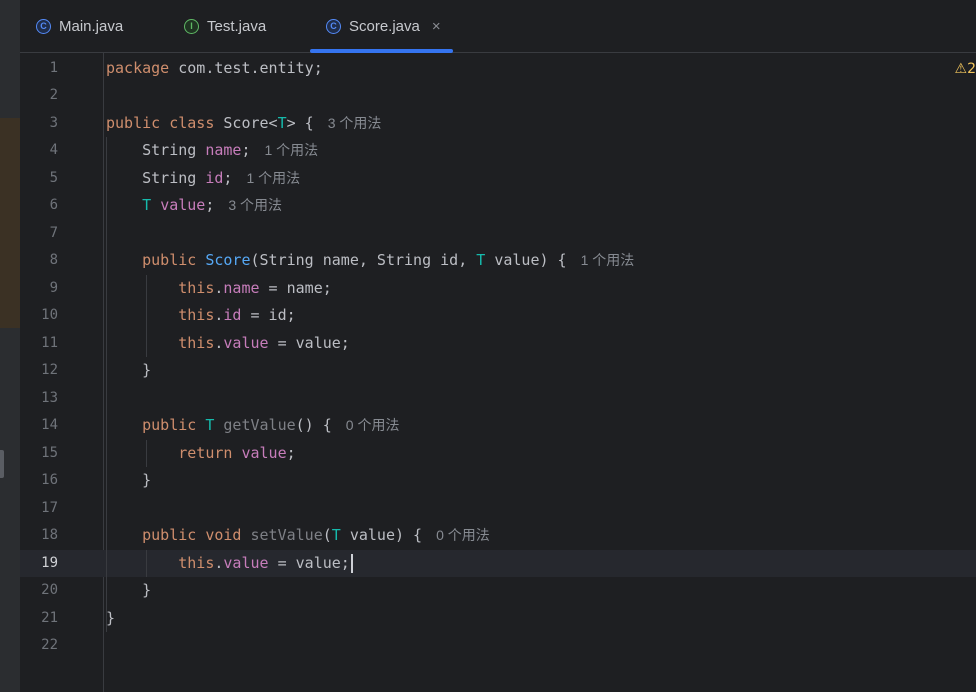  I want to click on code-text: String name; 1 个用法, so click(212, 151).